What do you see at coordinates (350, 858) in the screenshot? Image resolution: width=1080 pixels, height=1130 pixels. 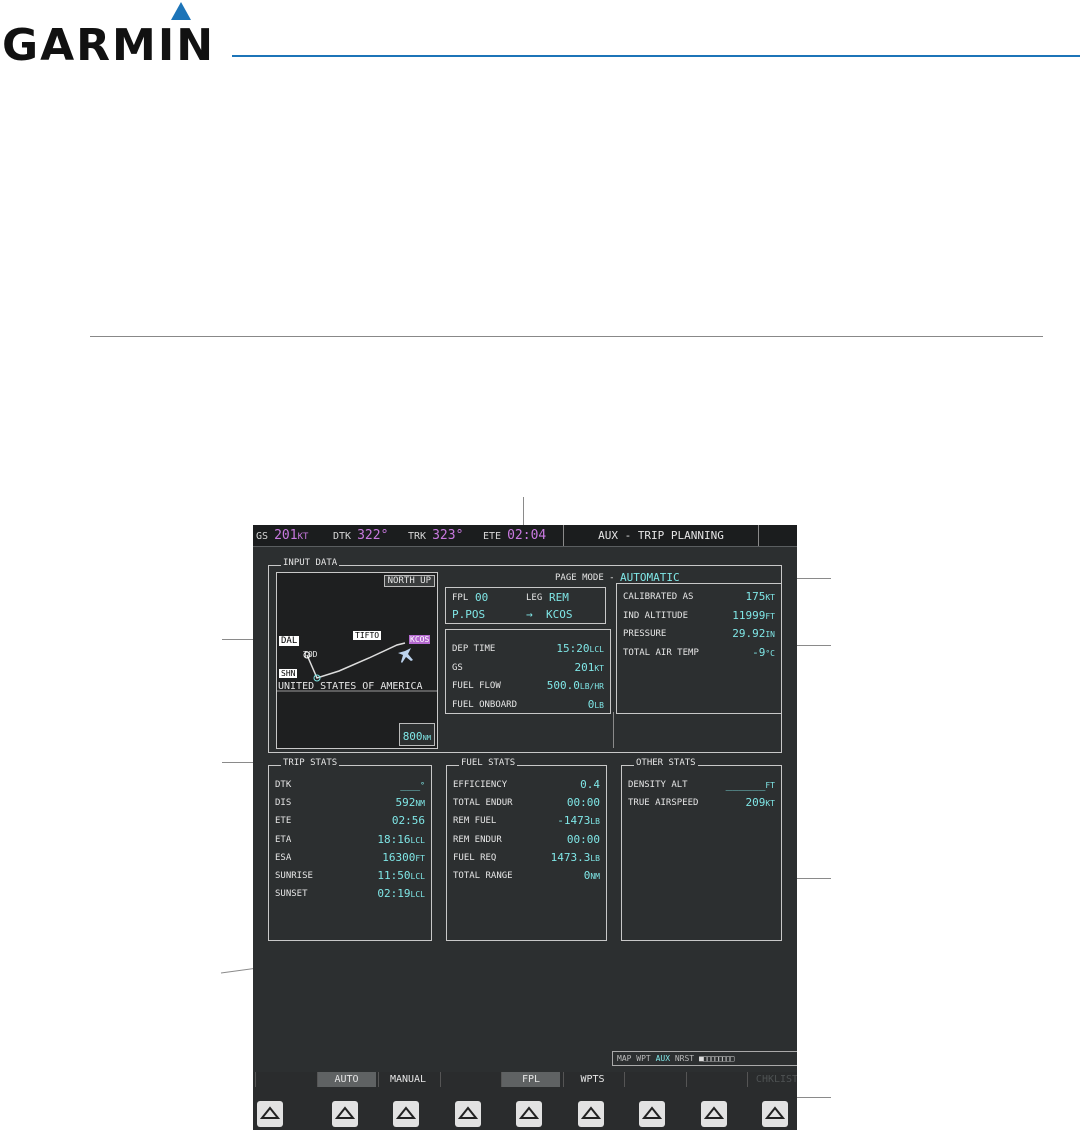 I see `stat-row: ESA 16300FT` at bounding box center [350, 858].